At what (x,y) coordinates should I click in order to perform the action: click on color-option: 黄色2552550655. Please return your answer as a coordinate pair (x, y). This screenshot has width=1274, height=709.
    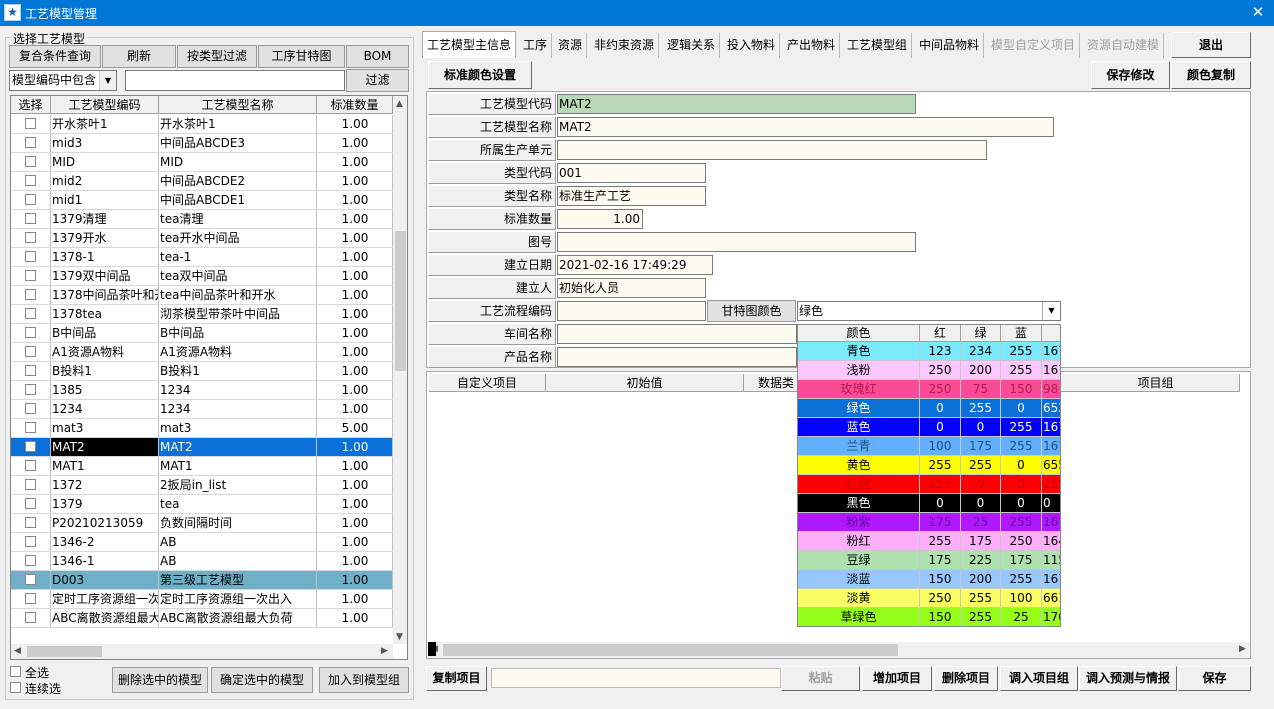
    Looking at the image, I should click on (929, 465).